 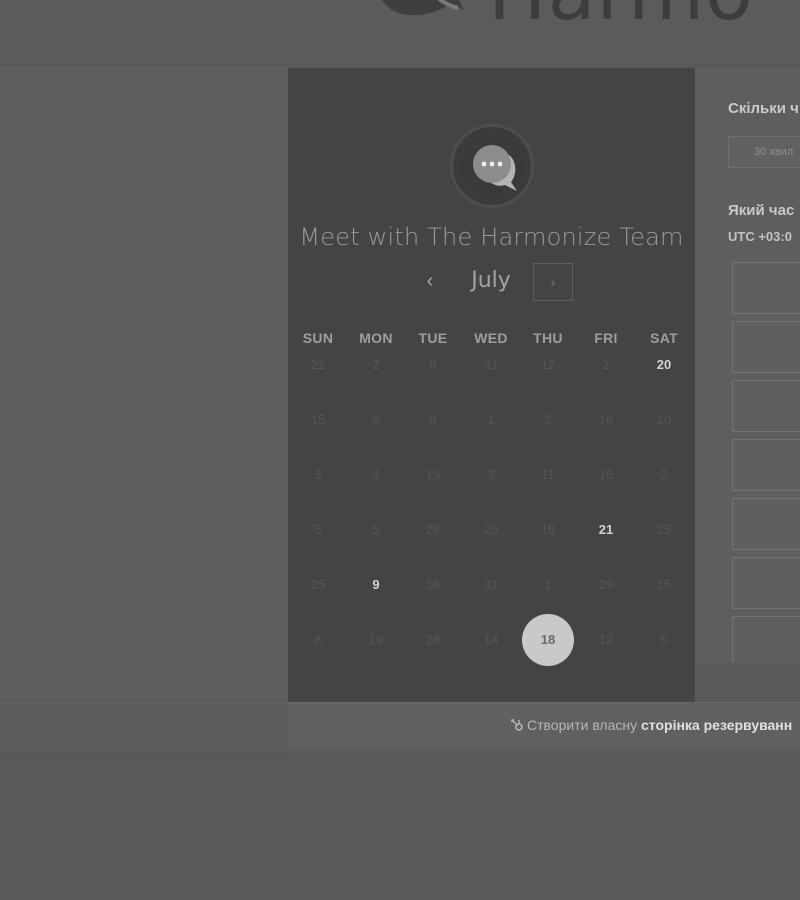 What do you see at coordinates (548, 474) in the screenshot?
I see `day-cell: 11` at bounding box center [548, 474].